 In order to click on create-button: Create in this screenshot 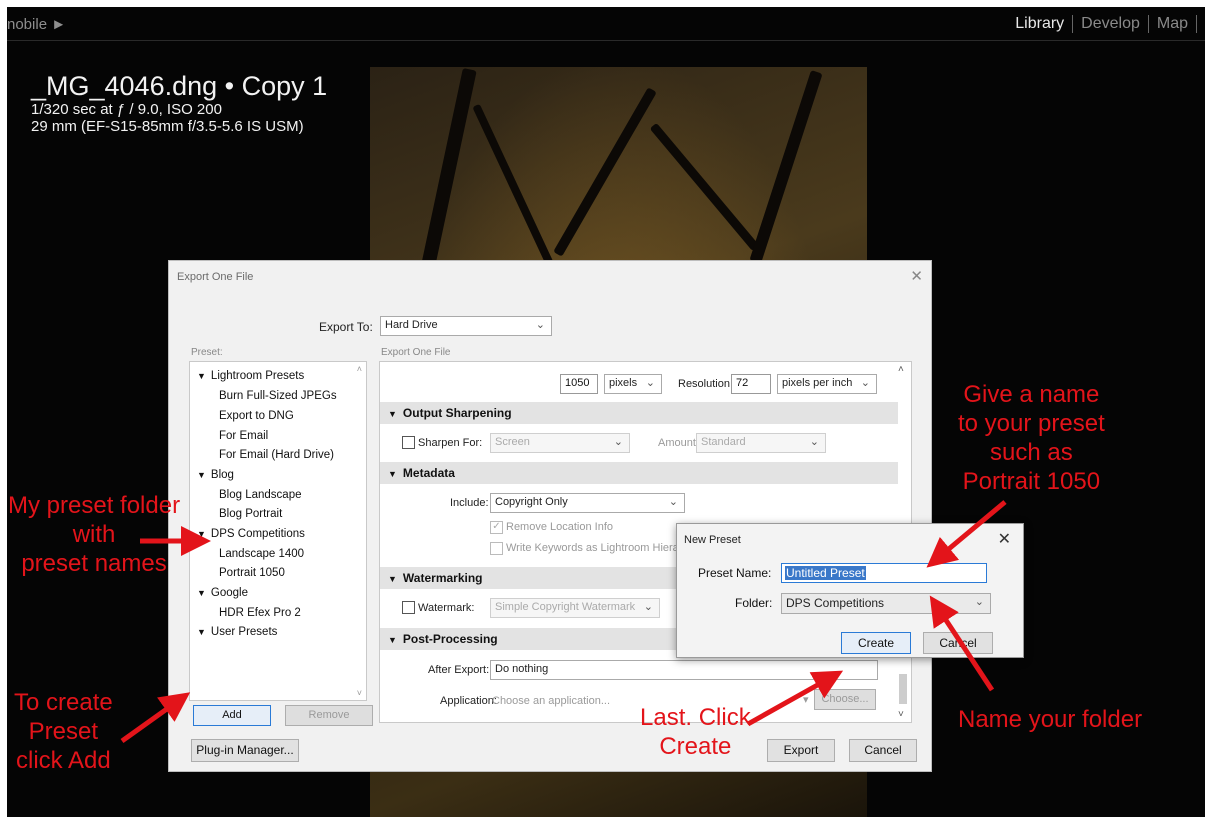, I will do `click(876, 643)`.